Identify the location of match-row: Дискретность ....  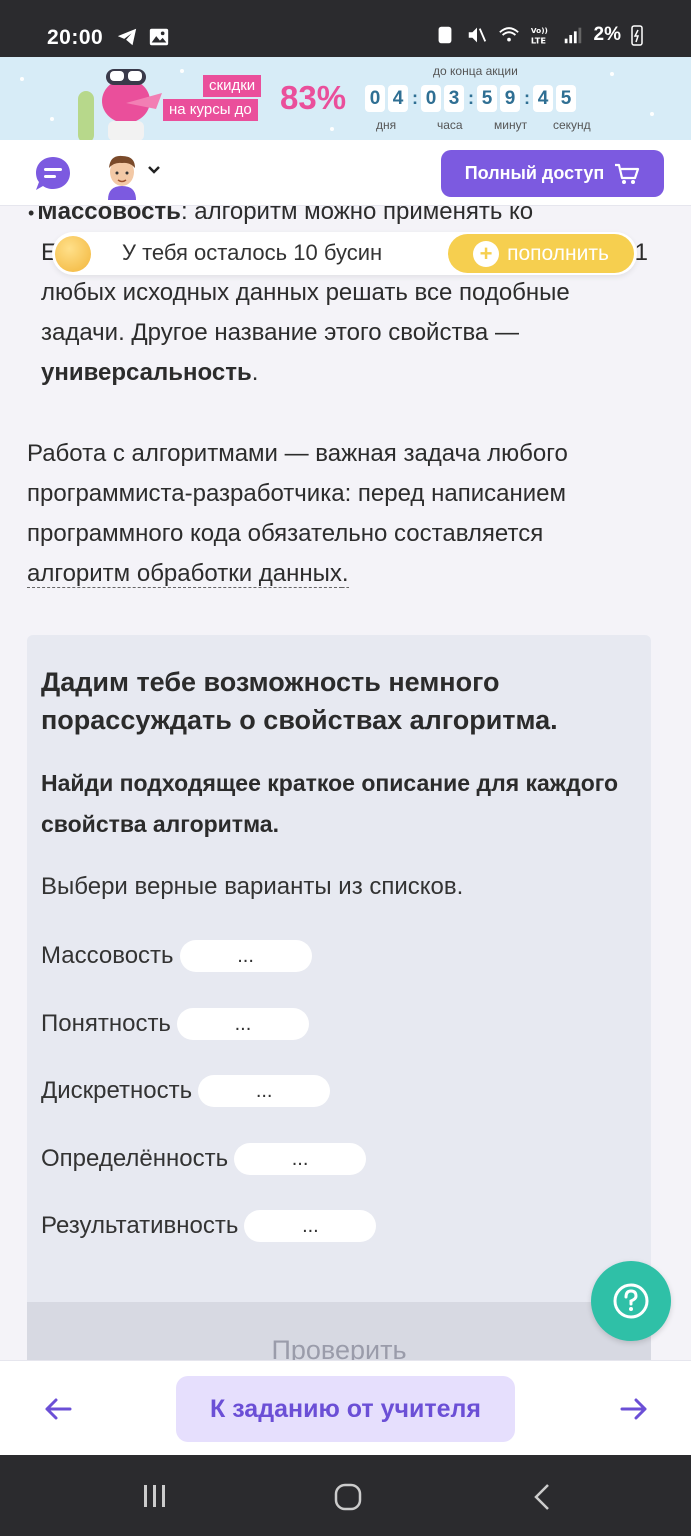
(186, 1091).